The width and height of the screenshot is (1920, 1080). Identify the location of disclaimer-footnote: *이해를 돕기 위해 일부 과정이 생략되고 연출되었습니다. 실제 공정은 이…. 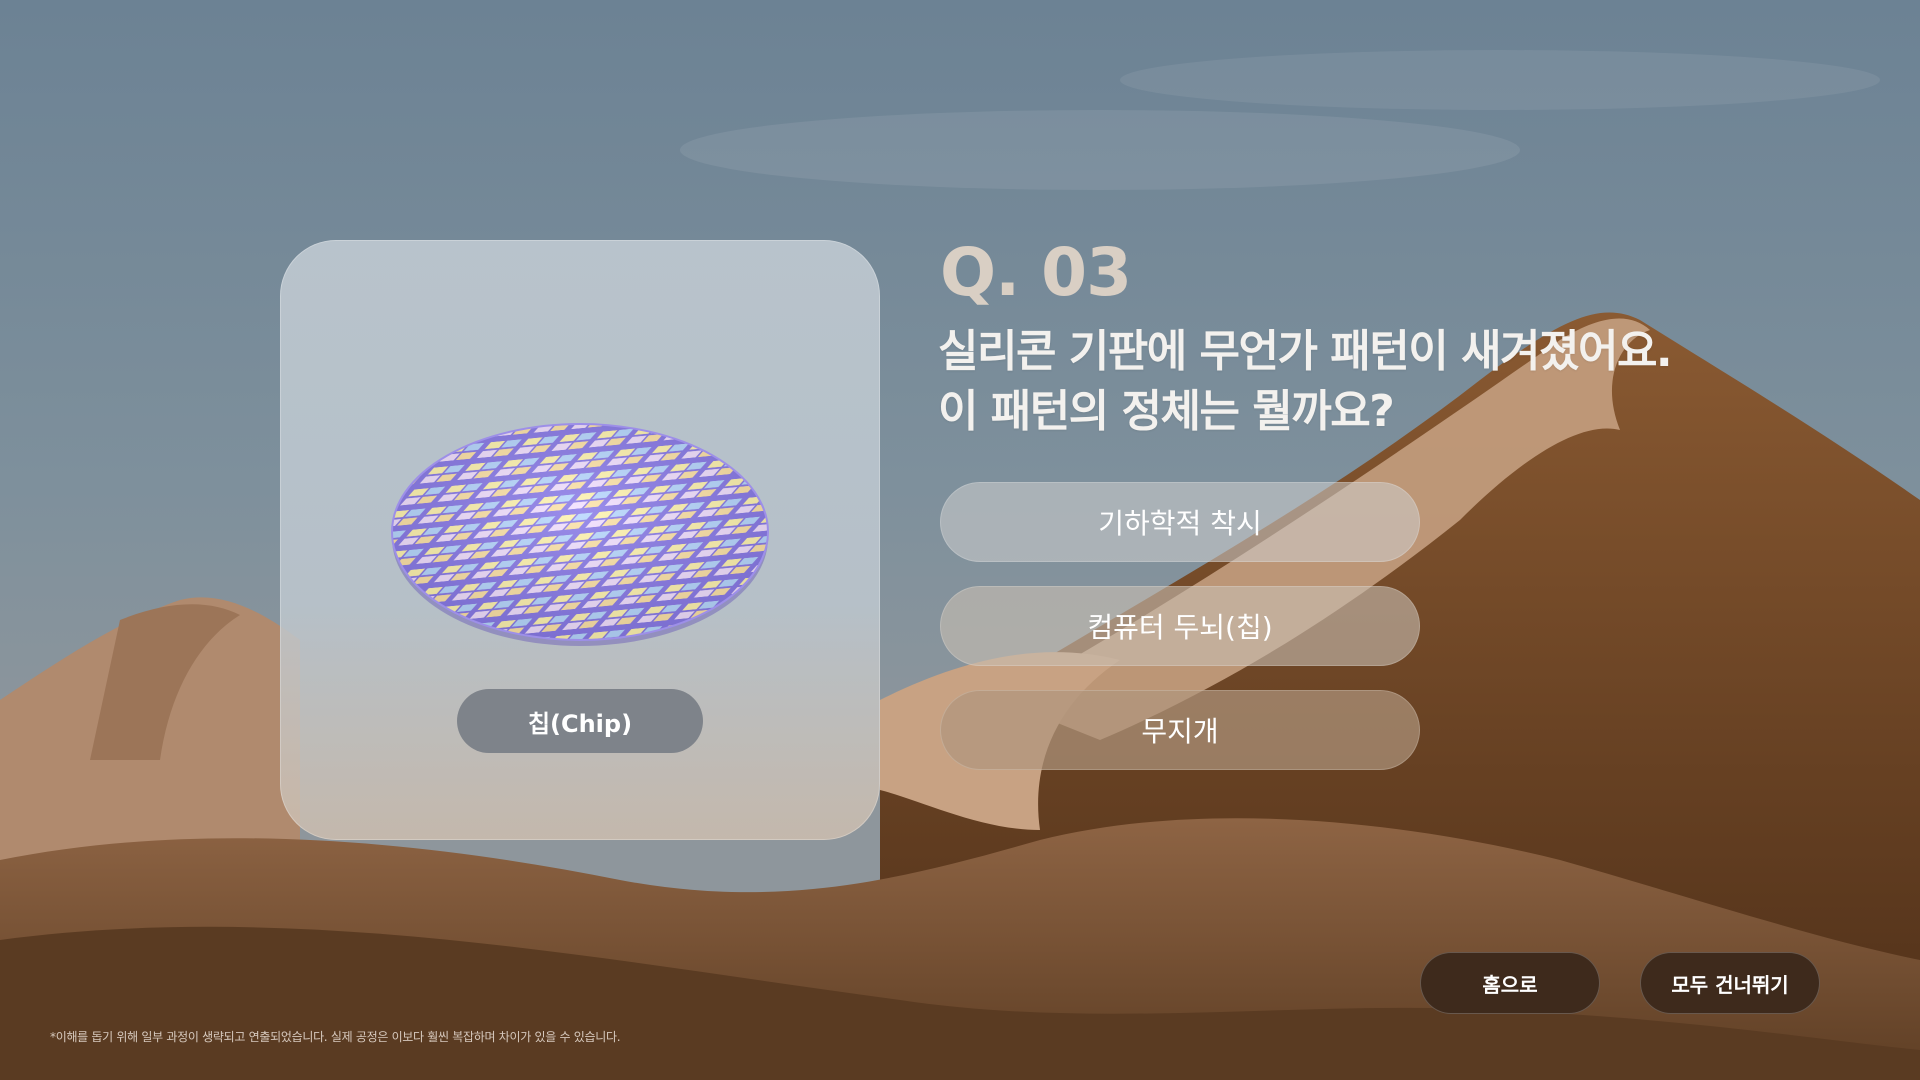
(335, 1037).